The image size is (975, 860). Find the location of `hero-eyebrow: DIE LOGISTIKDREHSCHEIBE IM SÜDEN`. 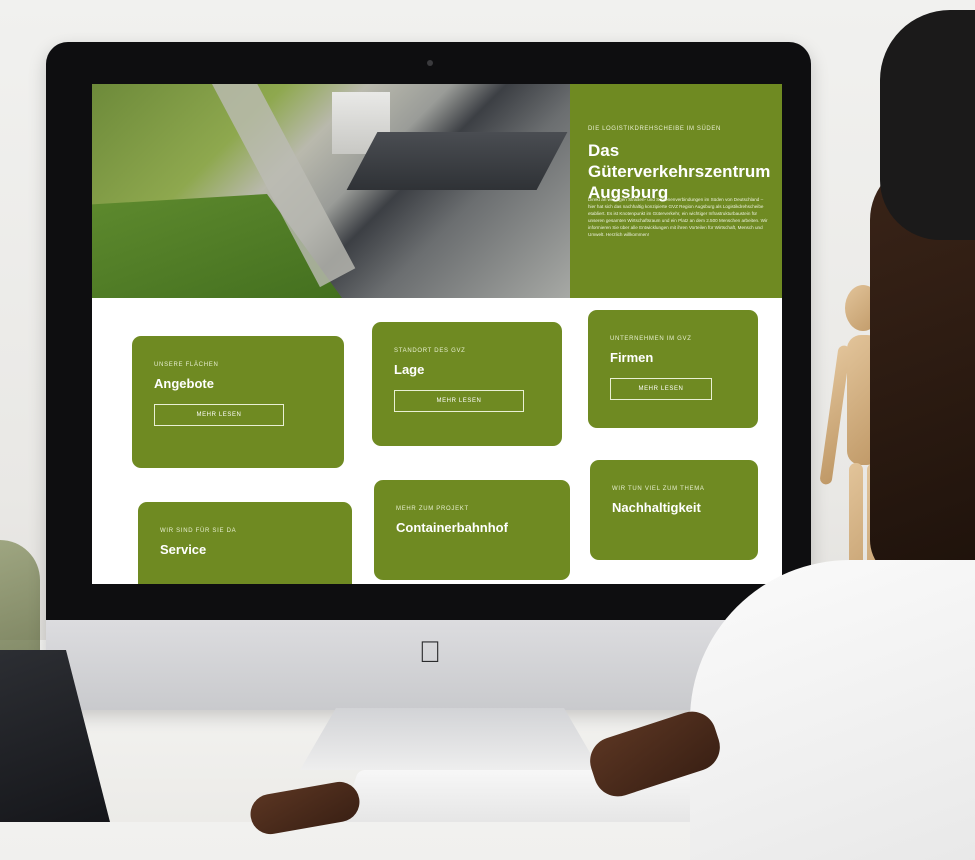

hero-eyebrow: DIE LOGISTIKDREHSCHEIBE IM SÜDEN is located at coordinates (654, 129).